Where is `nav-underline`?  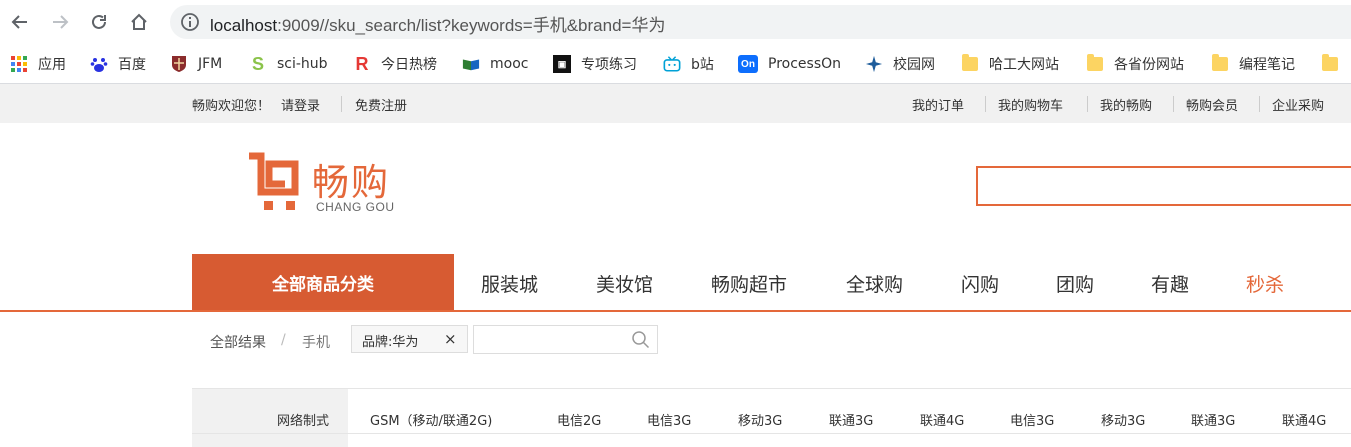
nav-underline is located at coordinates (675, 311).